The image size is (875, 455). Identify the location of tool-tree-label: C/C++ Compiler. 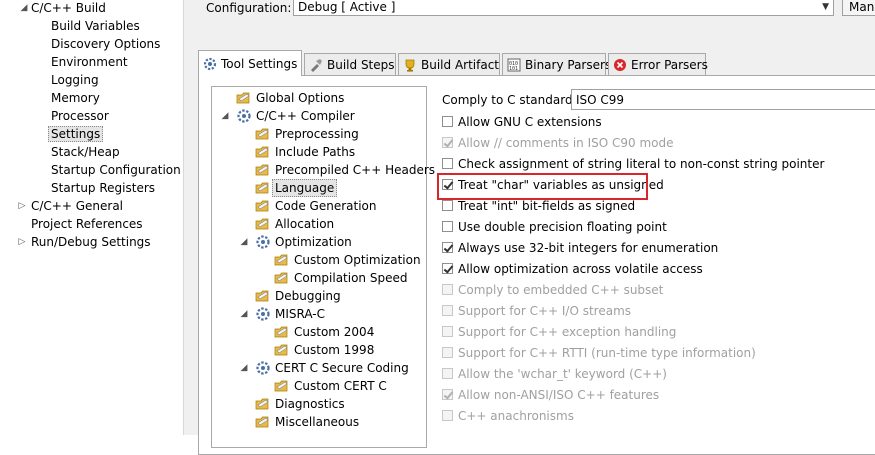
(305, 116).